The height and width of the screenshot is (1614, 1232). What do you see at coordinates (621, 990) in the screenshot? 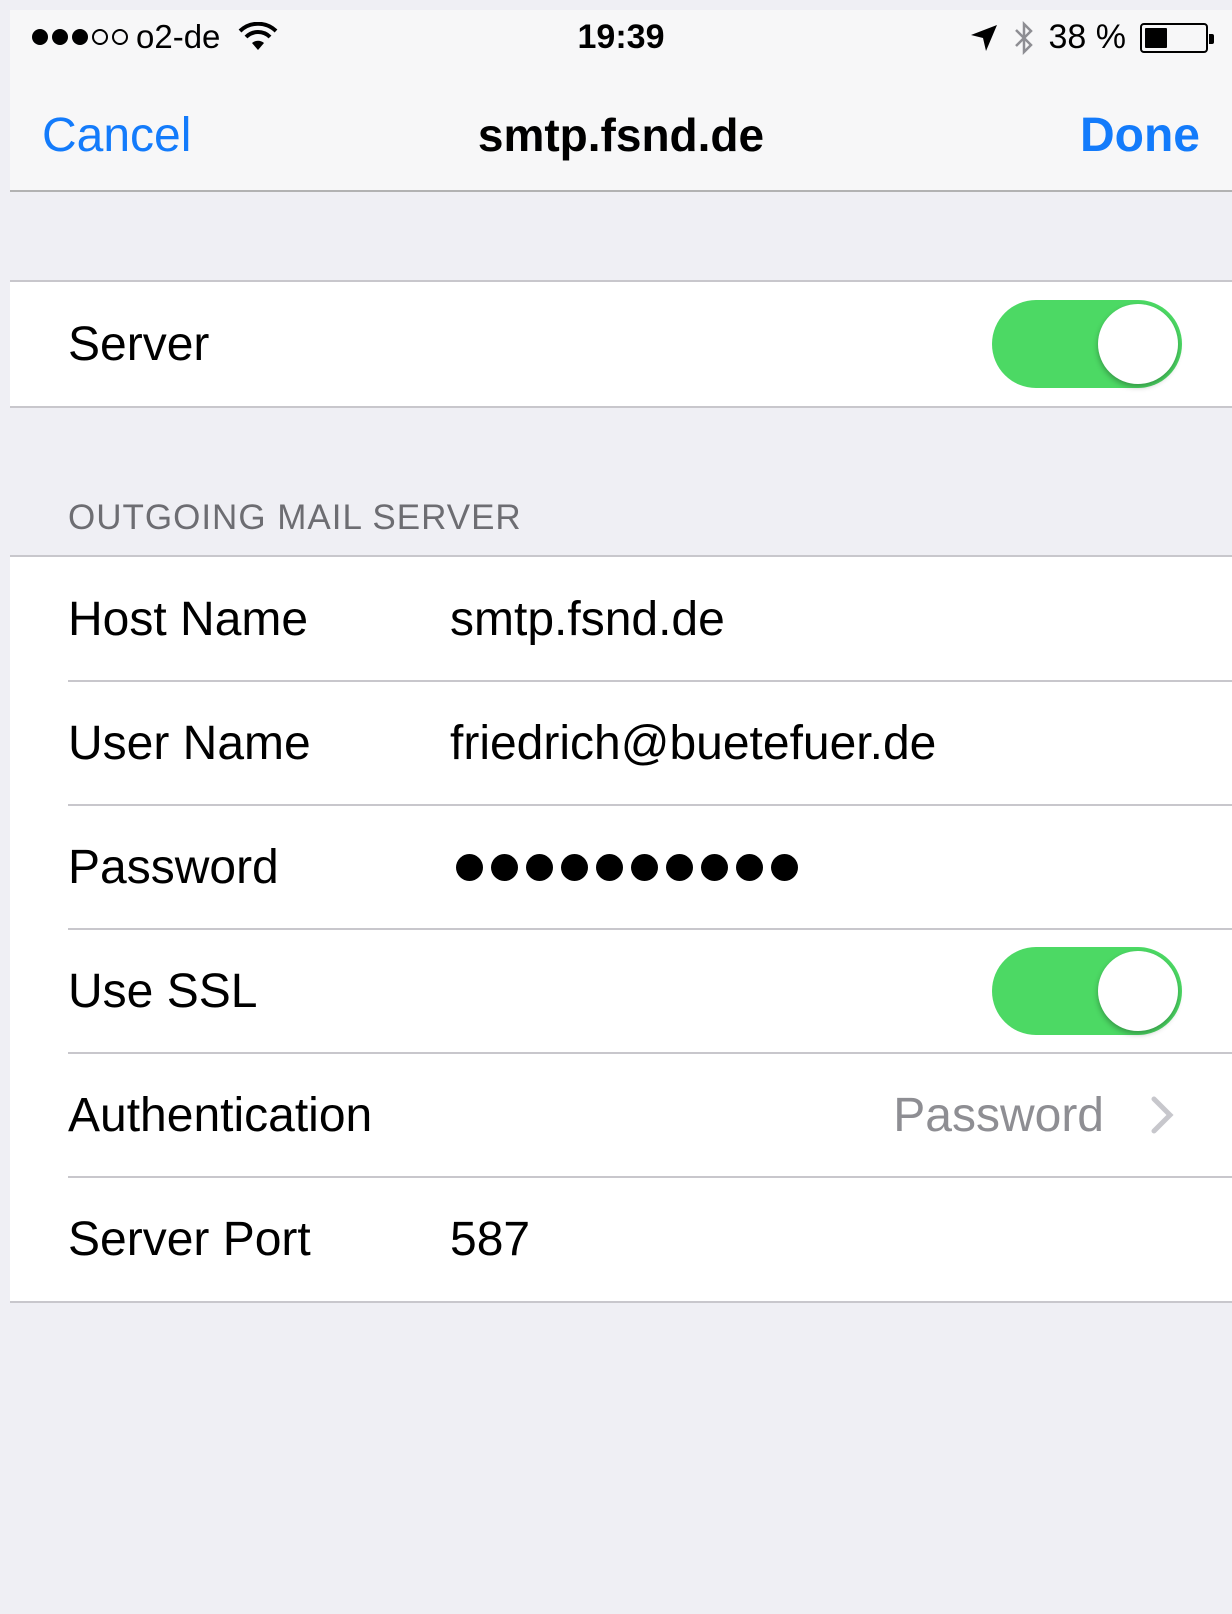
I see `use-ssl-row: Use SSL` at bounding box center [621, 990].